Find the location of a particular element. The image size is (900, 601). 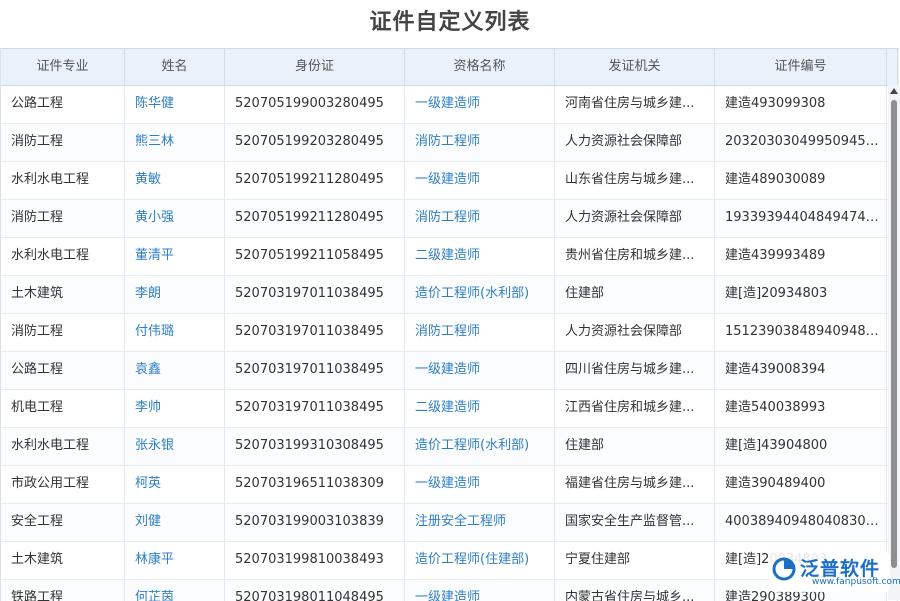

column-header-name: 姓名 is located at coordinates (175, 67).